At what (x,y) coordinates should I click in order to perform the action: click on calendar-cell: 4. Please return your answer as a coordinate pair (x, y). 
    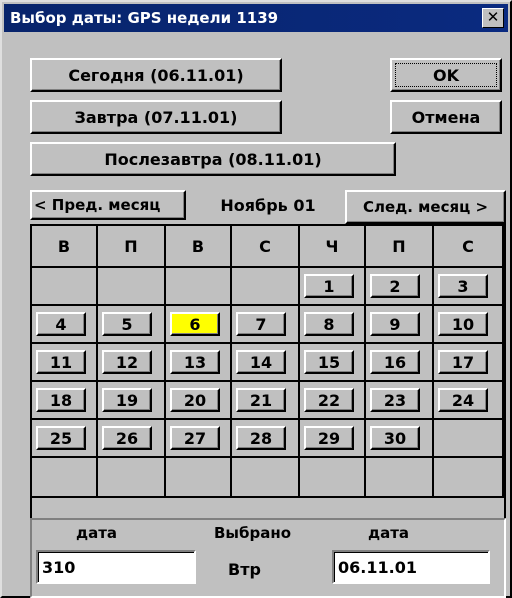
    Looking at the image, I should click on (65, 325).